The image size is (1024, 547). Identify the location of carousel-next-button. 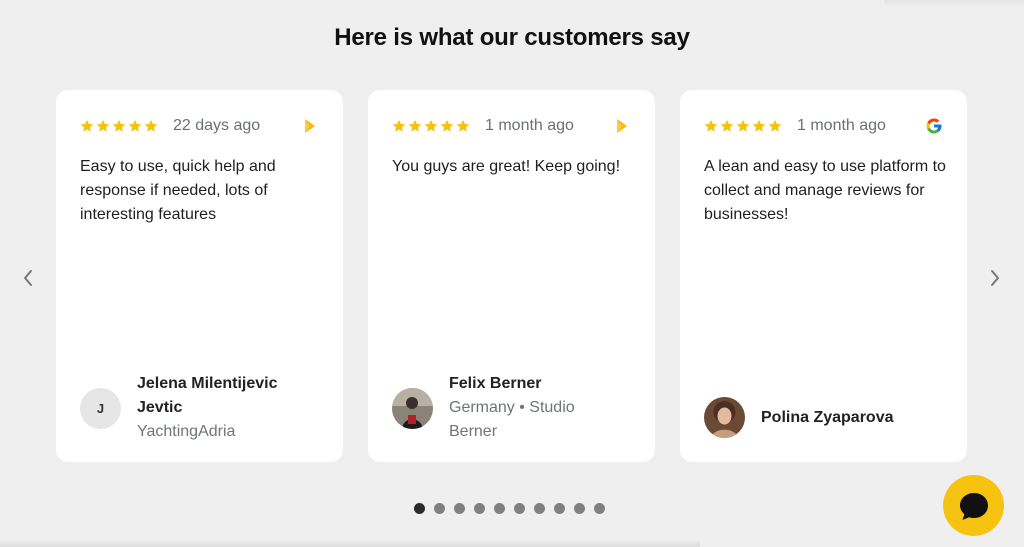
(995, 278).